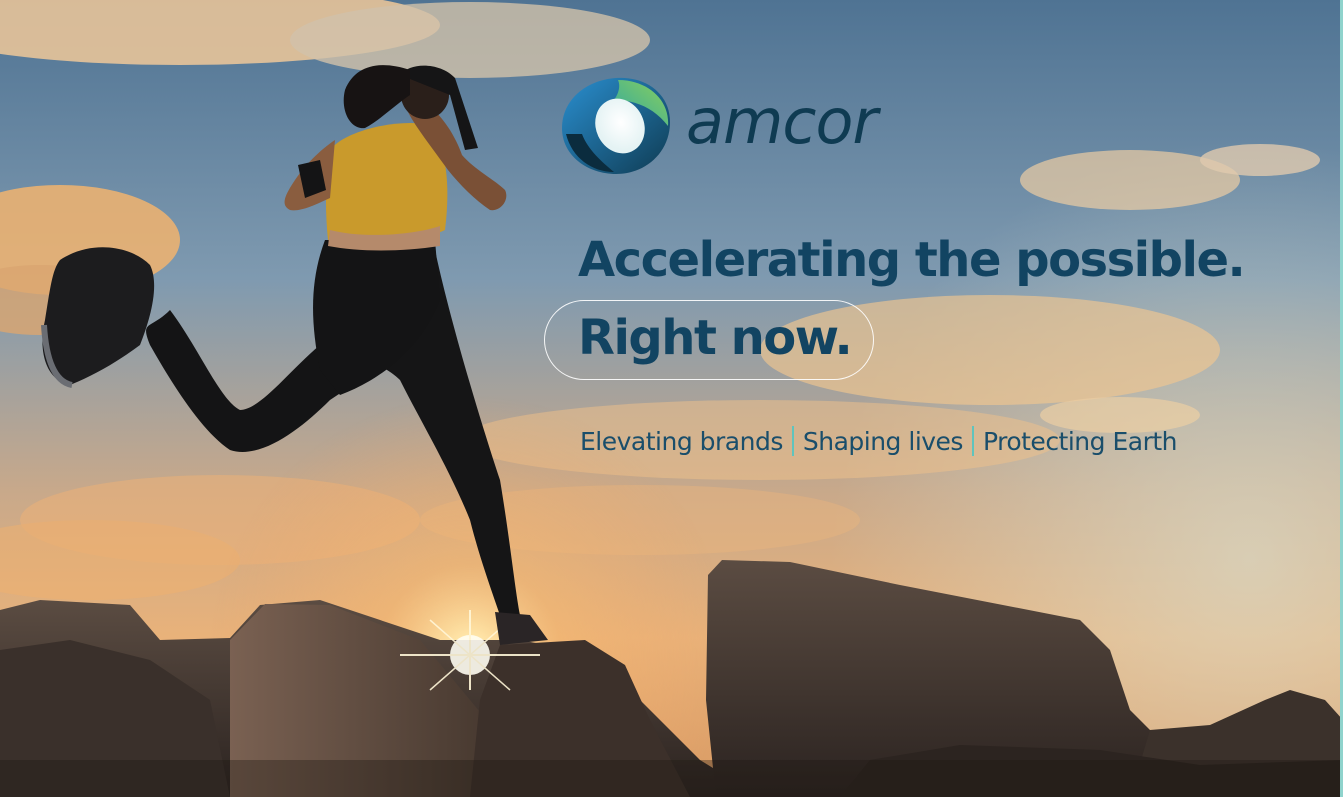 Image resolution: width=1343 pixels, height=797 pixels. Describe the element at coordinates (715, 338) in the screenshot. I see `subheadline: Right now.` at that location.